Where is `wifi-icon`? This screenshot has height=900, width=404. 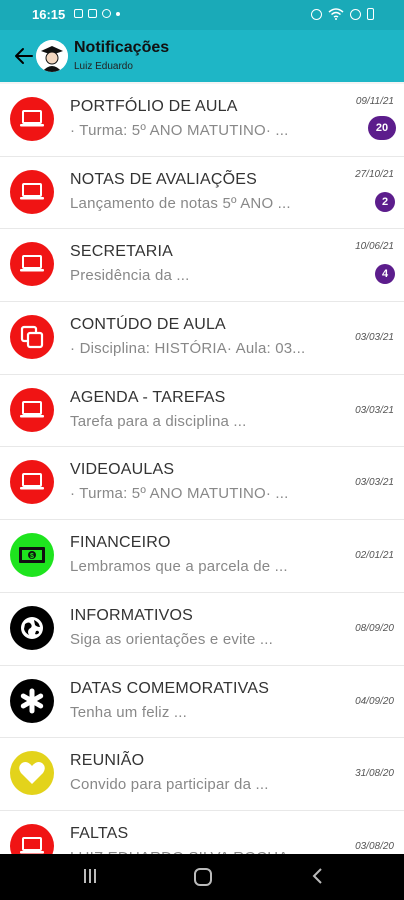 wifi-icon is located at coordinates (336, 14).